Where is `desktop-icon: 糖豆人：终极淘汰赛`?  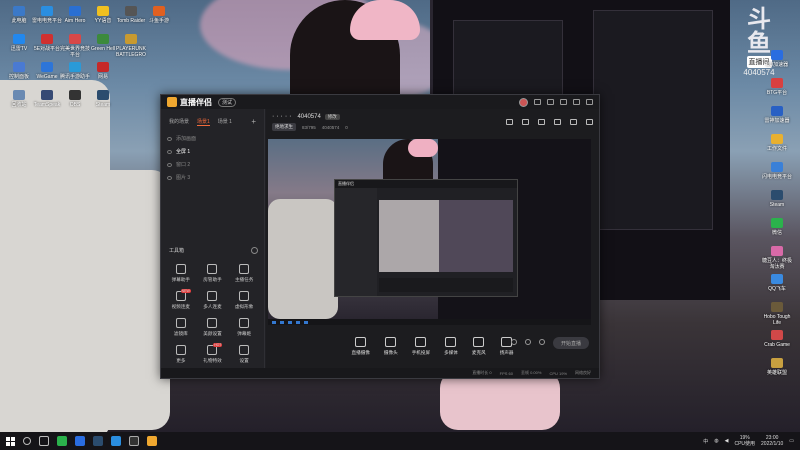 desktop-icon: 糖豆人：终极淘汰赛 is located at coordinates (777, 258).